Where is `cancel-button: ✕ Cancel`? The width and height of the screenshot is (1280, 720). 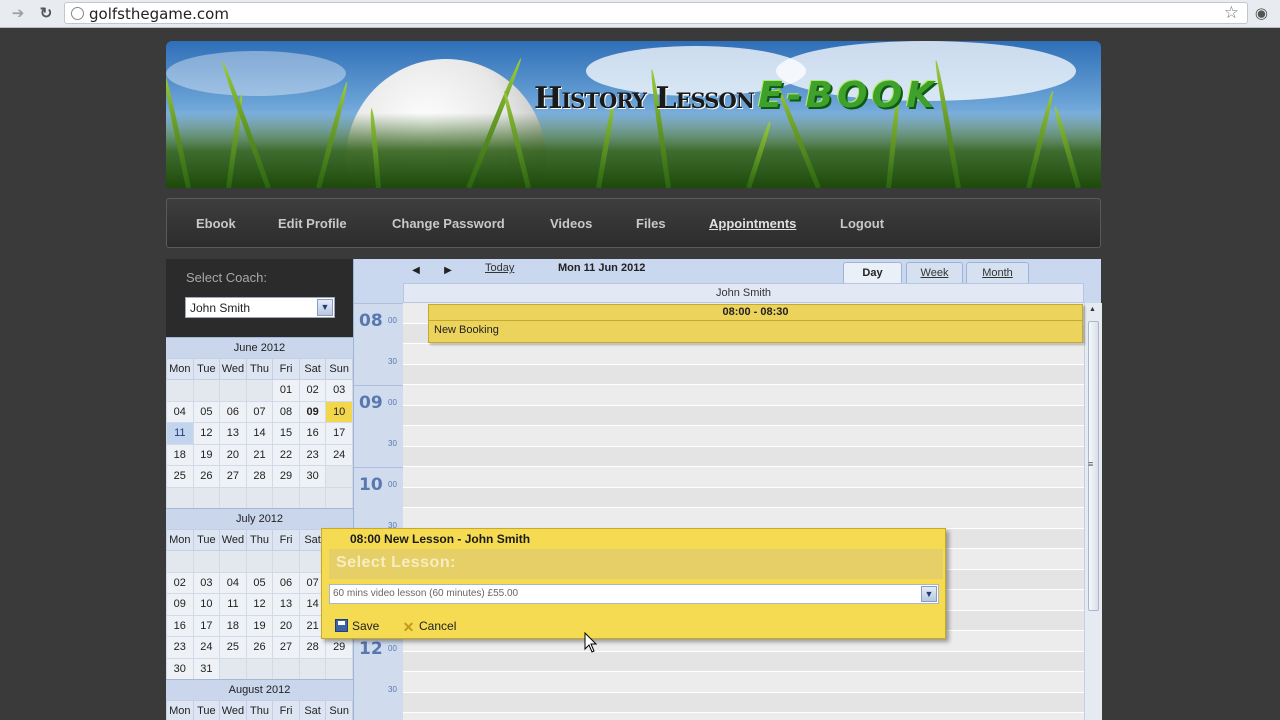
cancel-button: ✕ Cancel is located at coordinates (429, 626).